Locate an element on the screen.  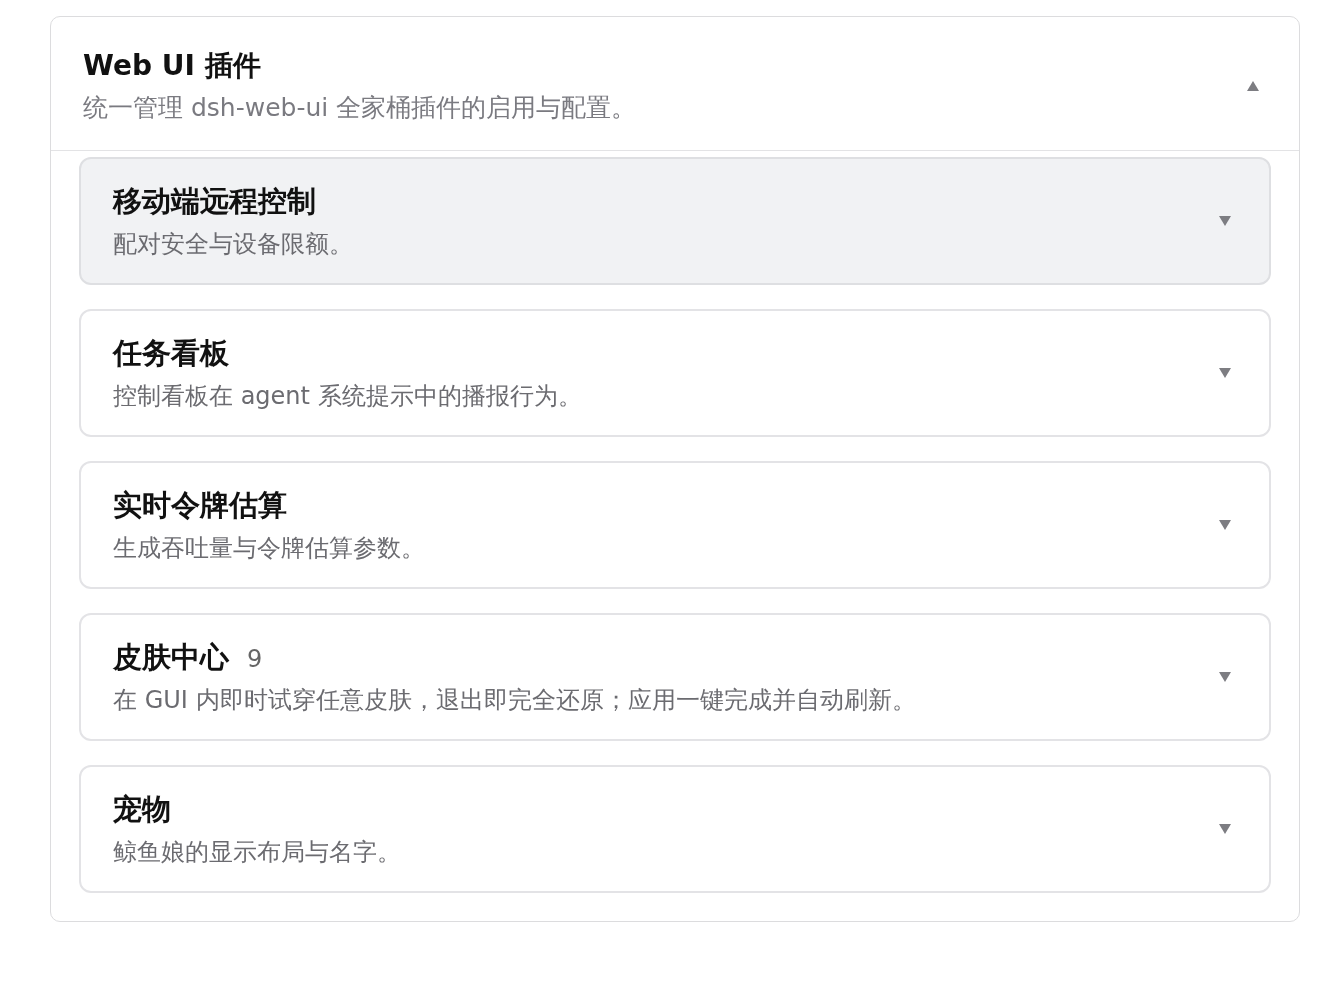
plugin-title: 移动端远程控制 is located at coordinates (214, 201).